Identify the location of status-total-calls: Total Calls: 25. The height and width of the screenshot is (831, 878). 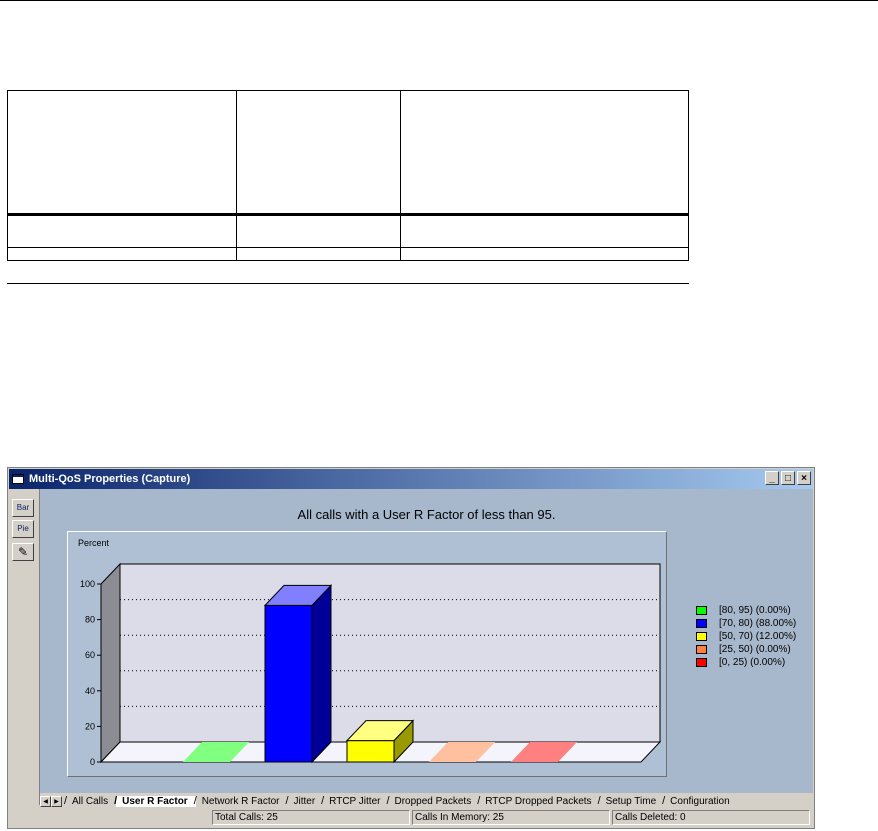
(311, 817).